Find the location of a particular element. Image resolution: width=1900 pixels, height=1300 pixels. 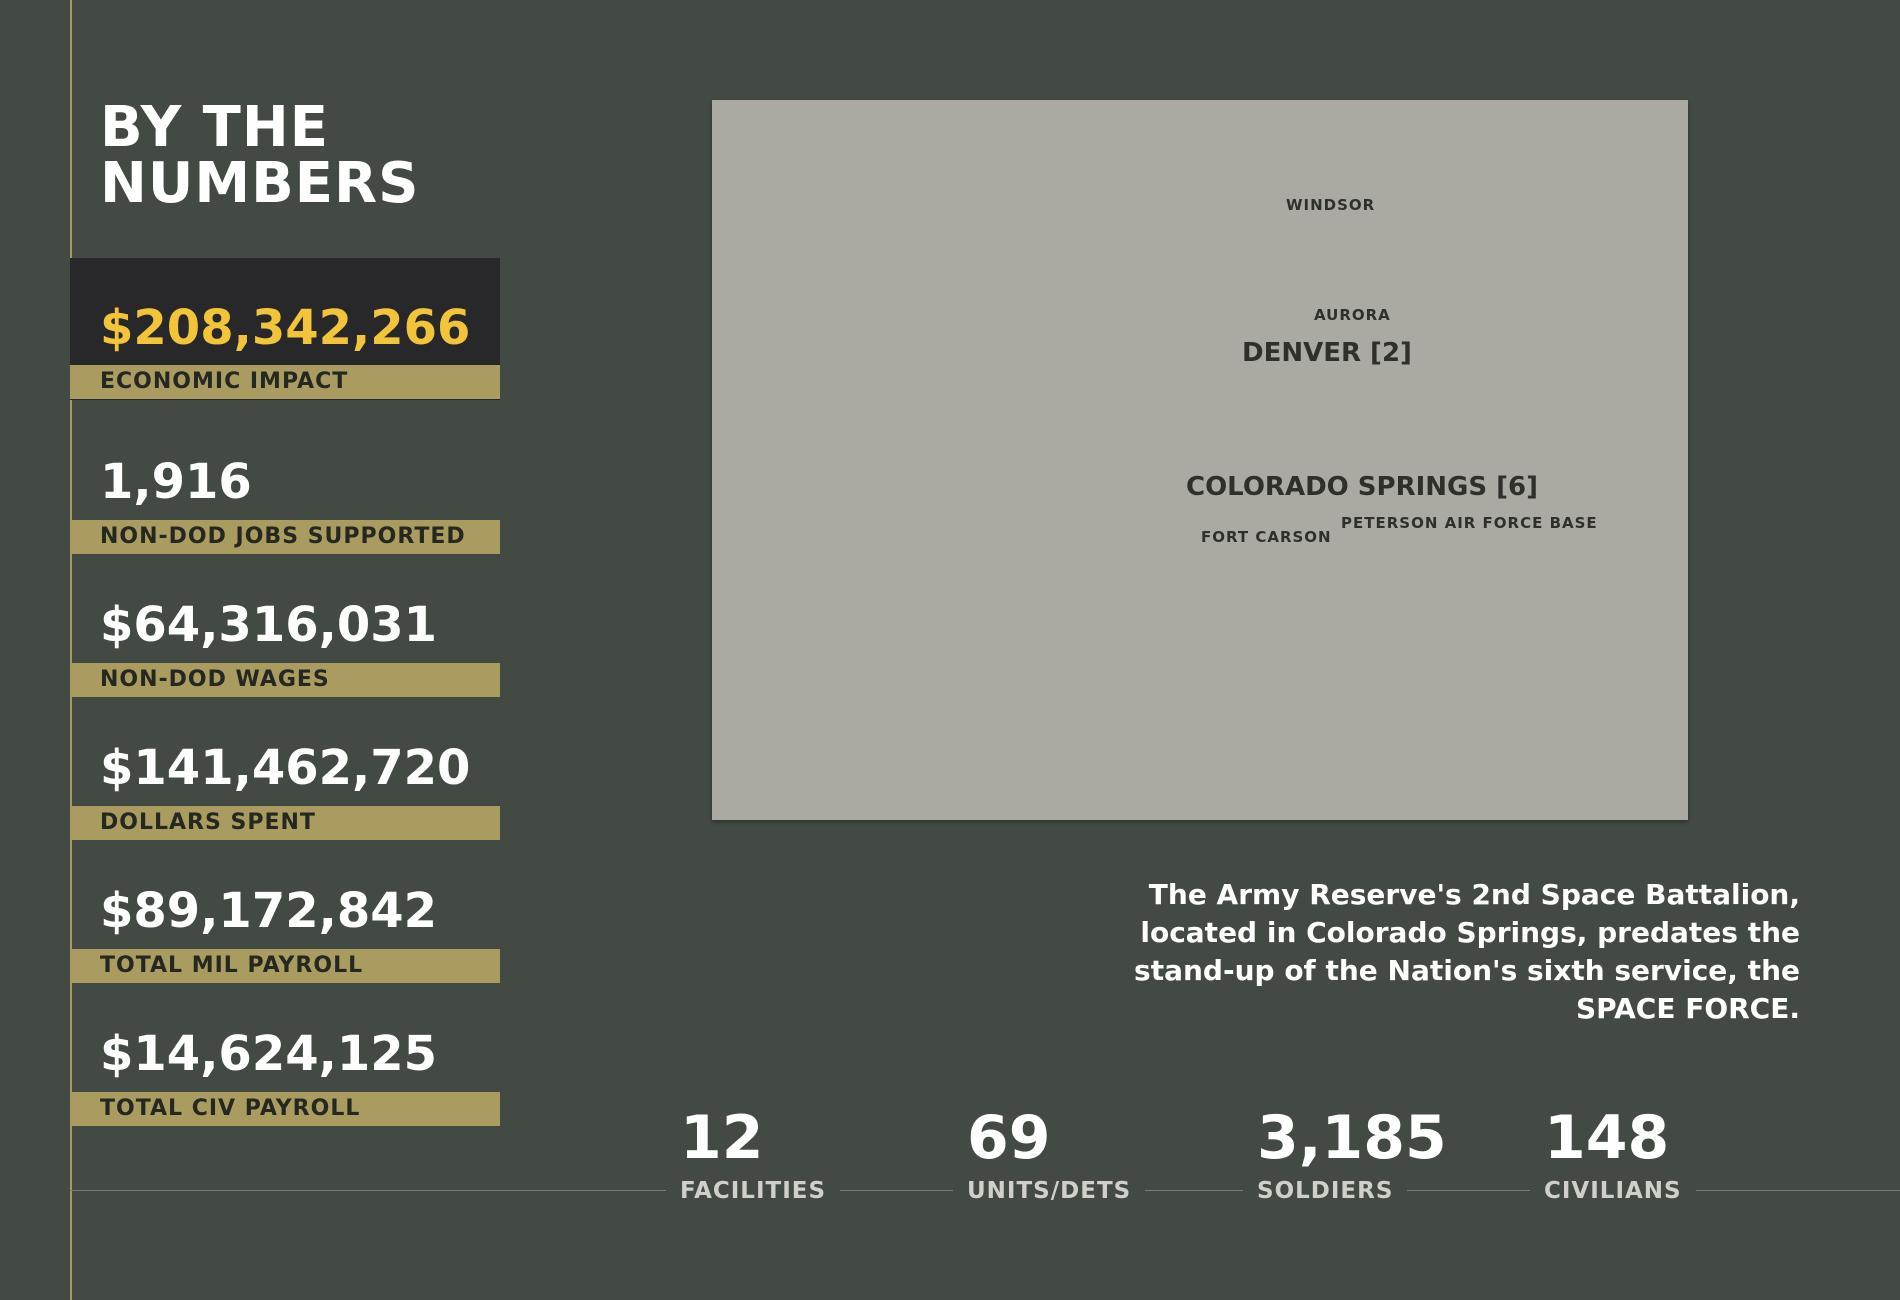

count-value: 3,185 is located at coordinates (1352, 1138).